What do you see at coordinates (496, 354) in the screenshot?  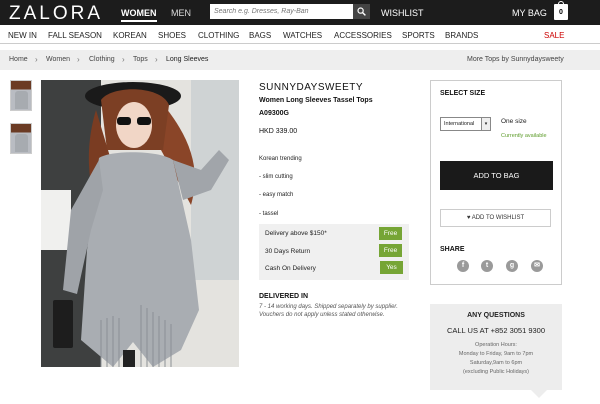 I see `hours-line: Monday to Friday, 9am to 7pm` at bounding box center [496, 354].